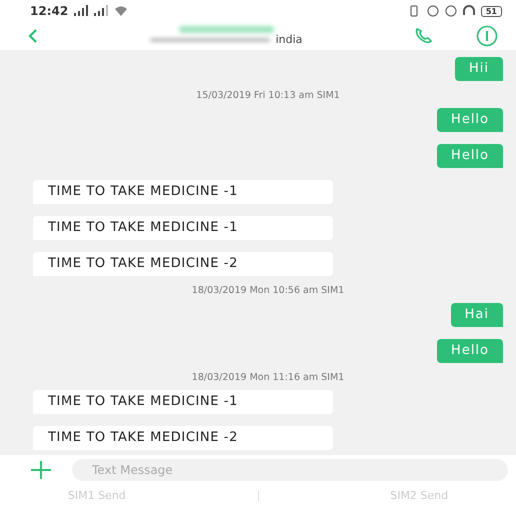 The height and width of the screenshot is (506, 516). Describe the element at coordinates (49, 11) in the screenshot. I see `status-time: 12:42` at that location.